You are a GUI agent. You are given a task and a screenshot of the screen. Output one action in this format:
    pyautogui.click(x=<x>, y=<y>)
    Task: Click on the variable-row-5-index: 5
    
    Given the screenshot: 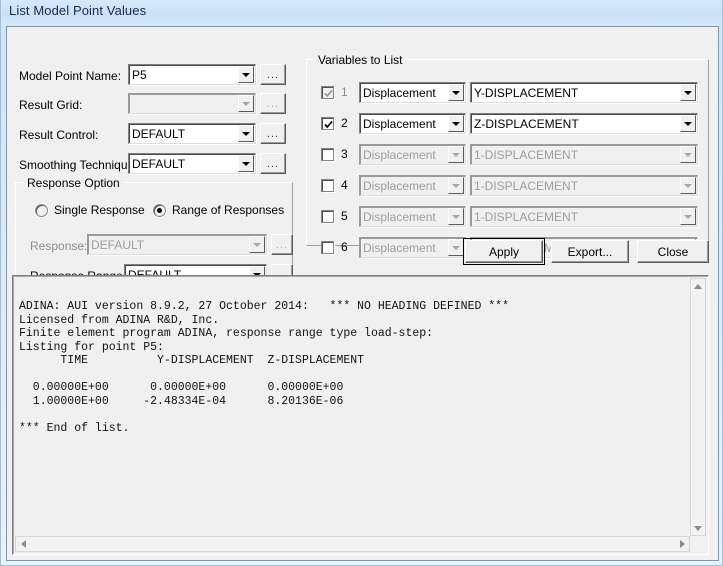 What is the action you would take?
    pyautogui.click(x=344, y=216)
    